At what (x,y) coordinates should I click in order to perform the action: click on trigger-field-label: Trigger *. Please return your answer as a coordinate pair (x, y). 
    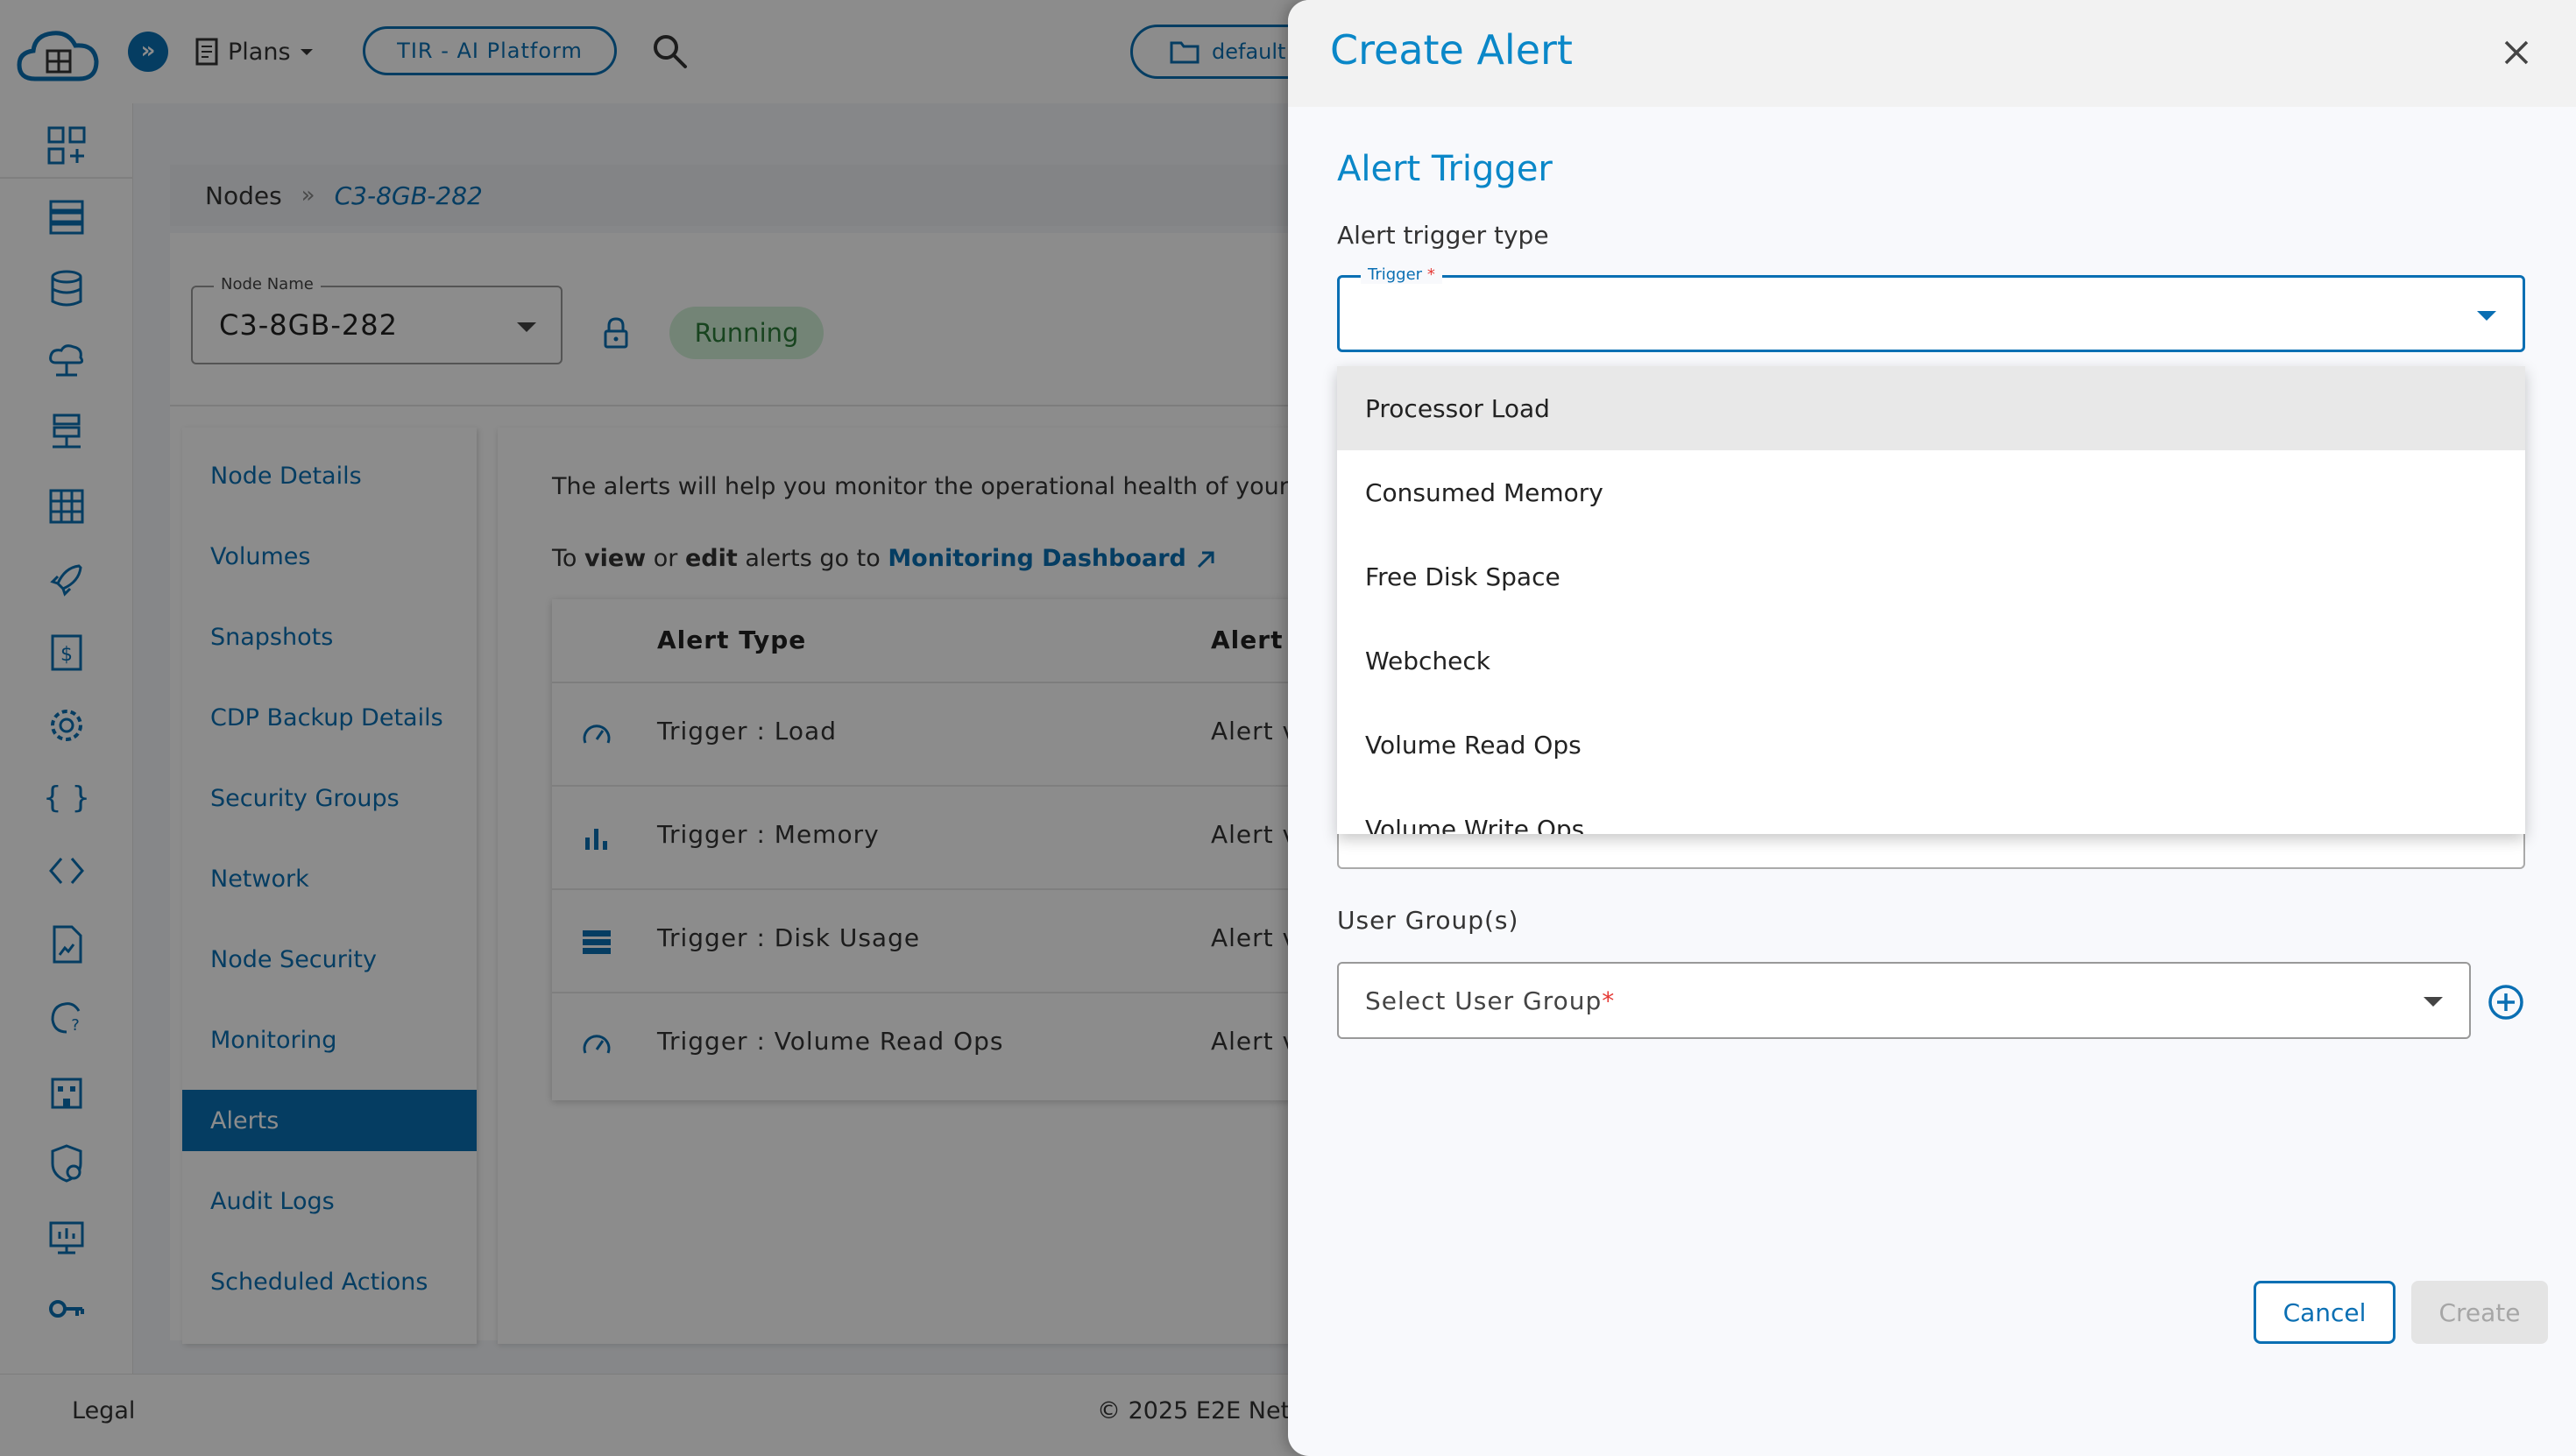
    Looking at the image, I should click on (1401, 274).